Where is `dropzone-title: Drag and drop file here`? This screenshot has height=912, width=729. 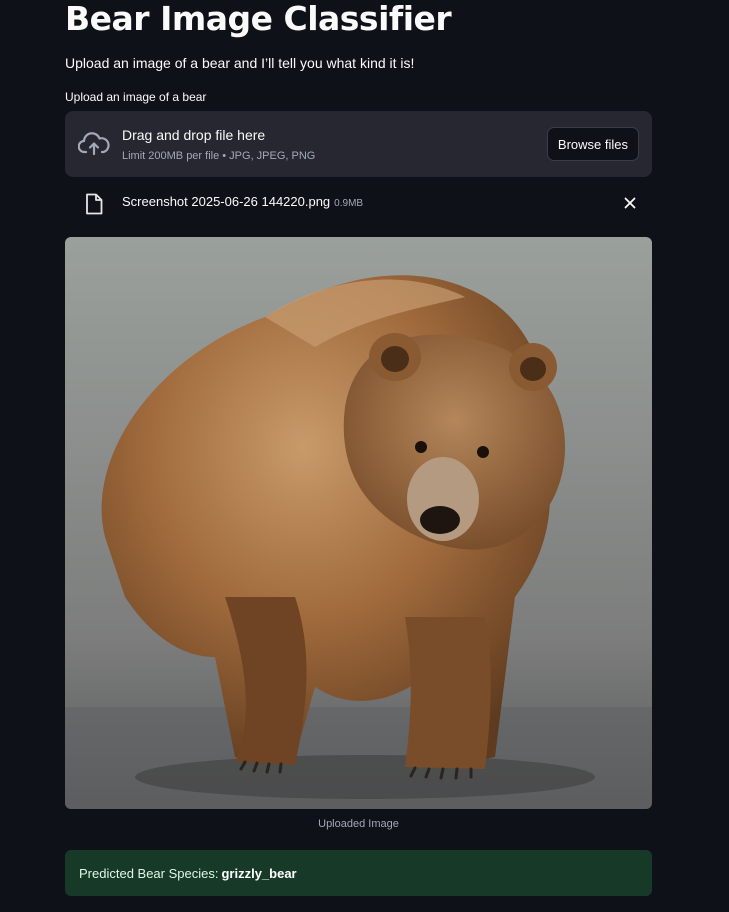 dropzone-title: Drag and drop file here is located at coordinates (194, 135).